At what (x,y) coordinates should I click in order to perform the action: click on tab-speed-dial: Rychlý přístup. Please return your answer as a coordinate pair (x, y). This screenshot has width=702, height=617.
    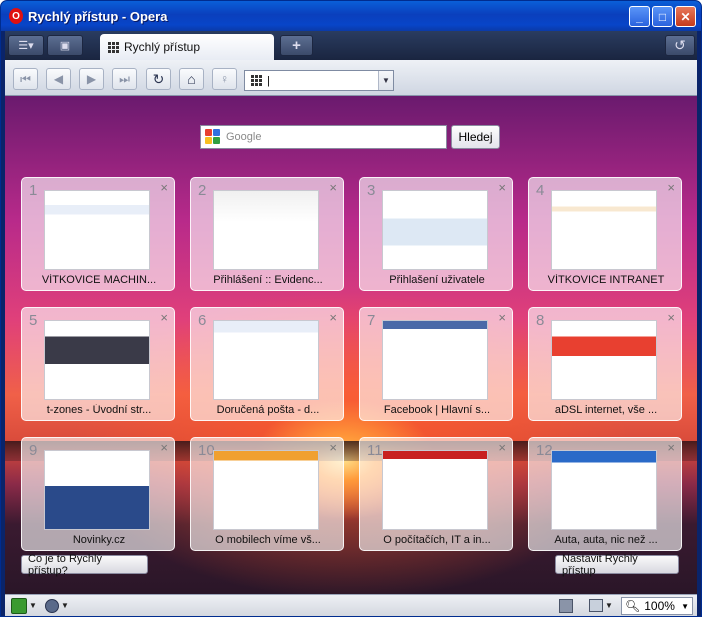
    Looking at the image, I should click on (187, 47).